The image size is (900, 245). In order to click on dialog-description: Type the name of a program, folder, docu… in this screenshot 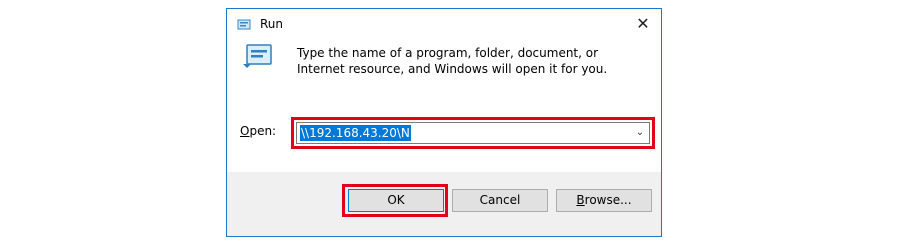, I will do `click(452, 61)`.